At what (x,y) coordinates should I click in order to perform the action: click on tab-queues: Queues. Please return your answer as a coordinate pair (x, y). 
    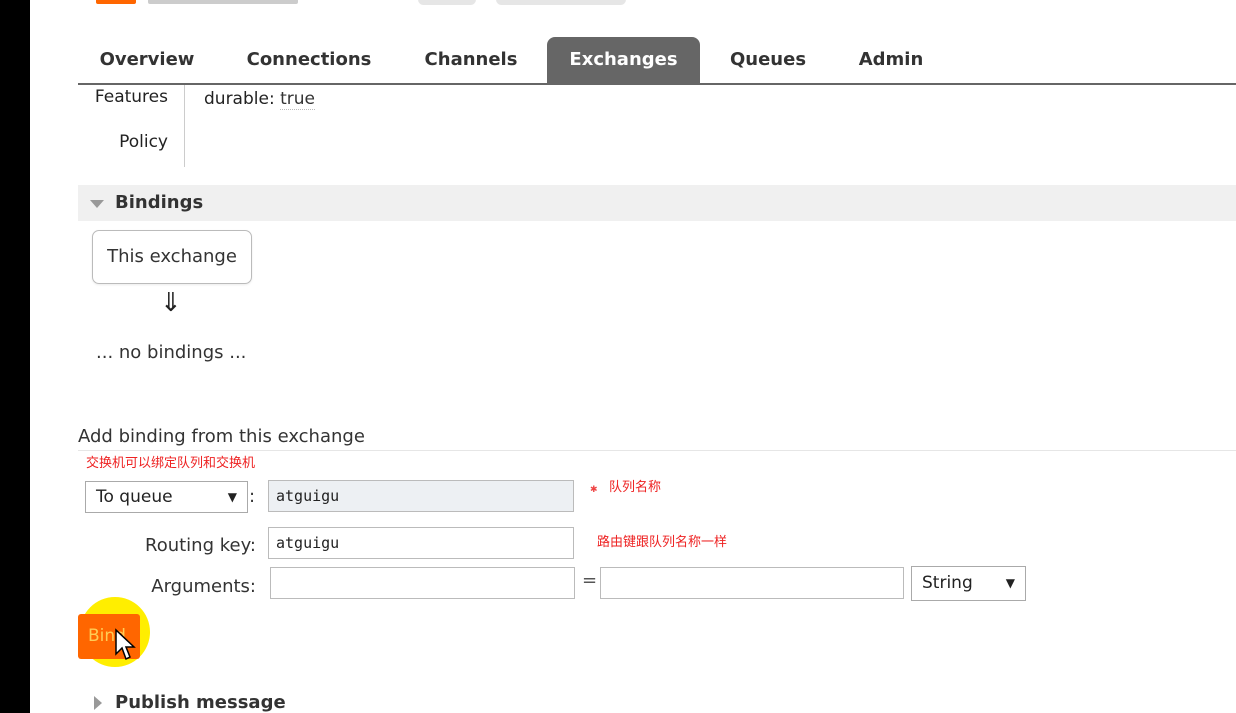
    Looking at the image, I should click on (768, 60).